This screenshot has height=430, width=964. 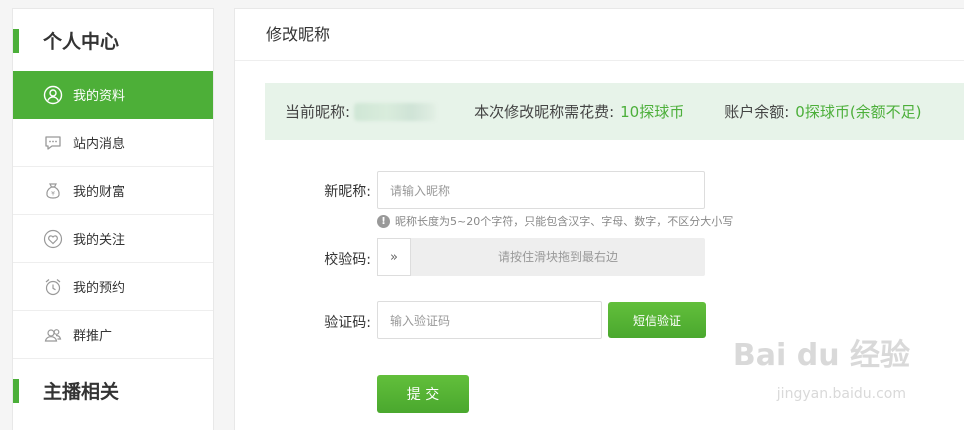 What do you see at coordinates (81, 41) in the screenshot?
I see `section-title-text: 个人中心` at bounding box center [81, 41].